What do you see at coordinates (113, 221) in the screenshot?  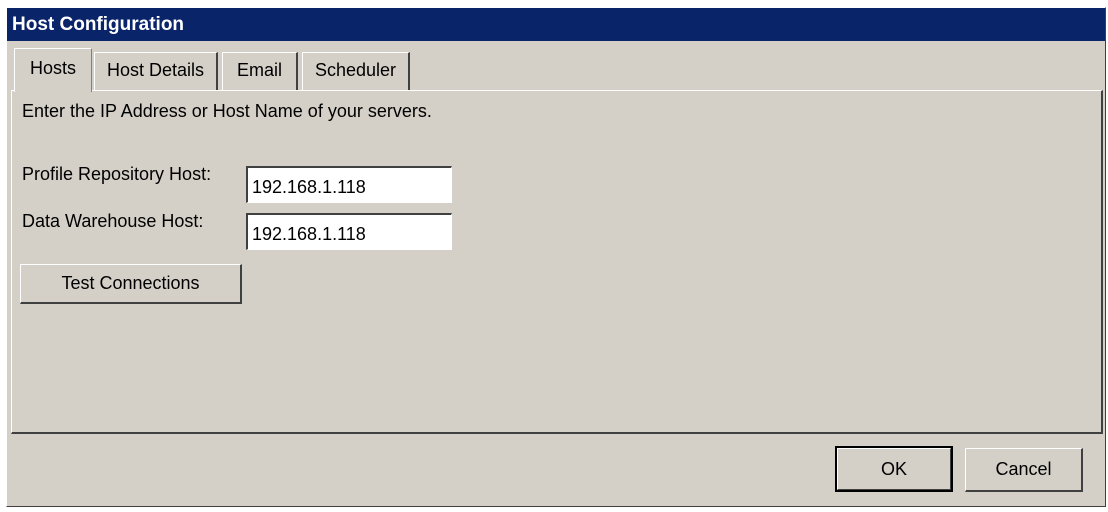 I see `data-warehouse-host-label: Data Warehouse Host:` at bounding box center [113, 221].